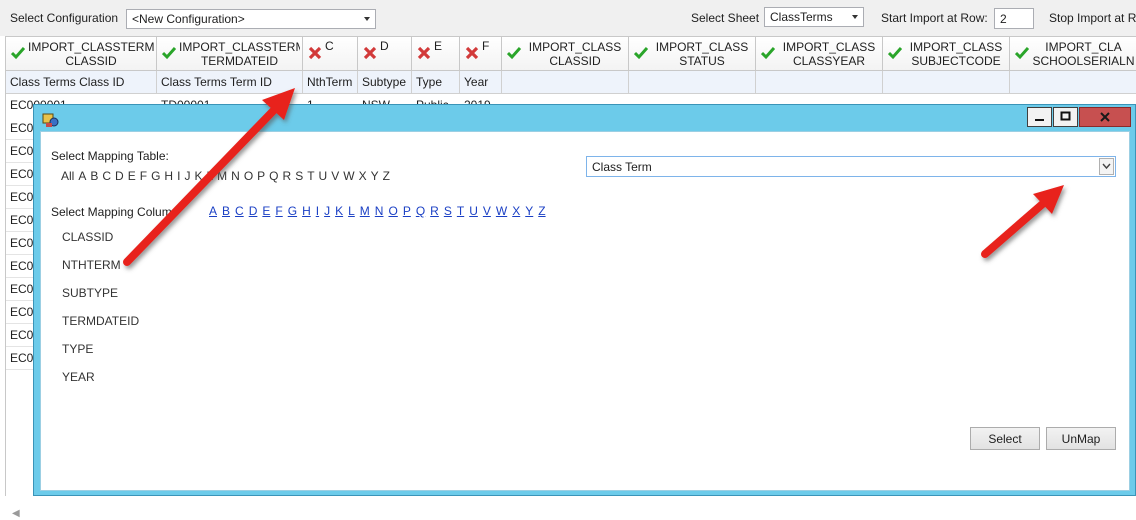  Describe the element at coordinates (18, 514) in the screenshot. I see `scroll-left-arrow-icon: ◀` at that location.